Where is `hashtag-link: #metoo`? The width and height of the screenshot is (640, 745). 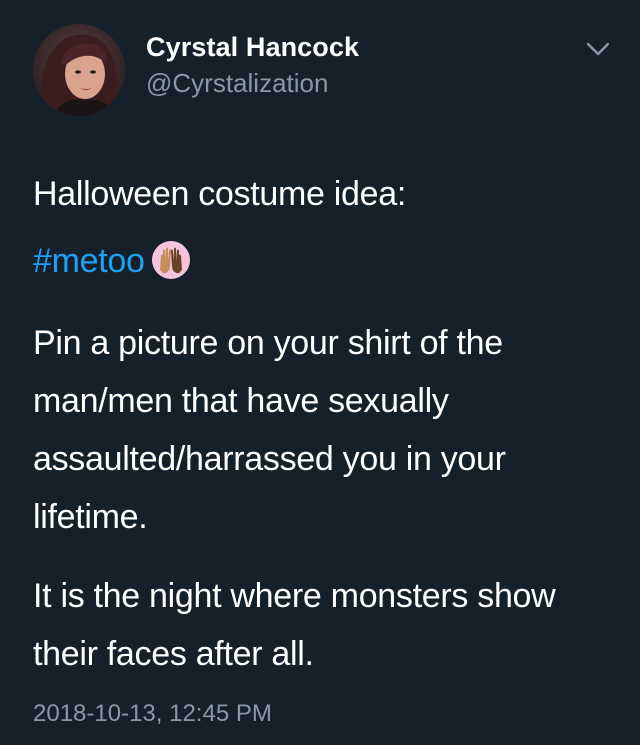 hashtag-link: #metoo is located at coordinates (89, 261).